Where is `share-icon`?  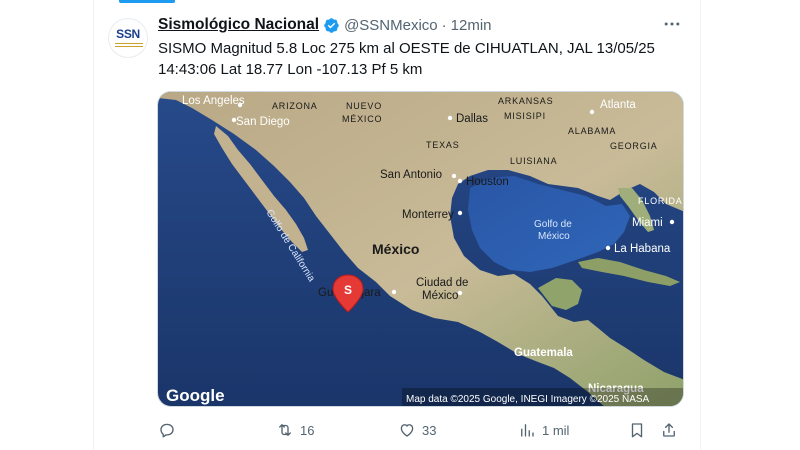
share-icon is located at coordinates (669, 430).